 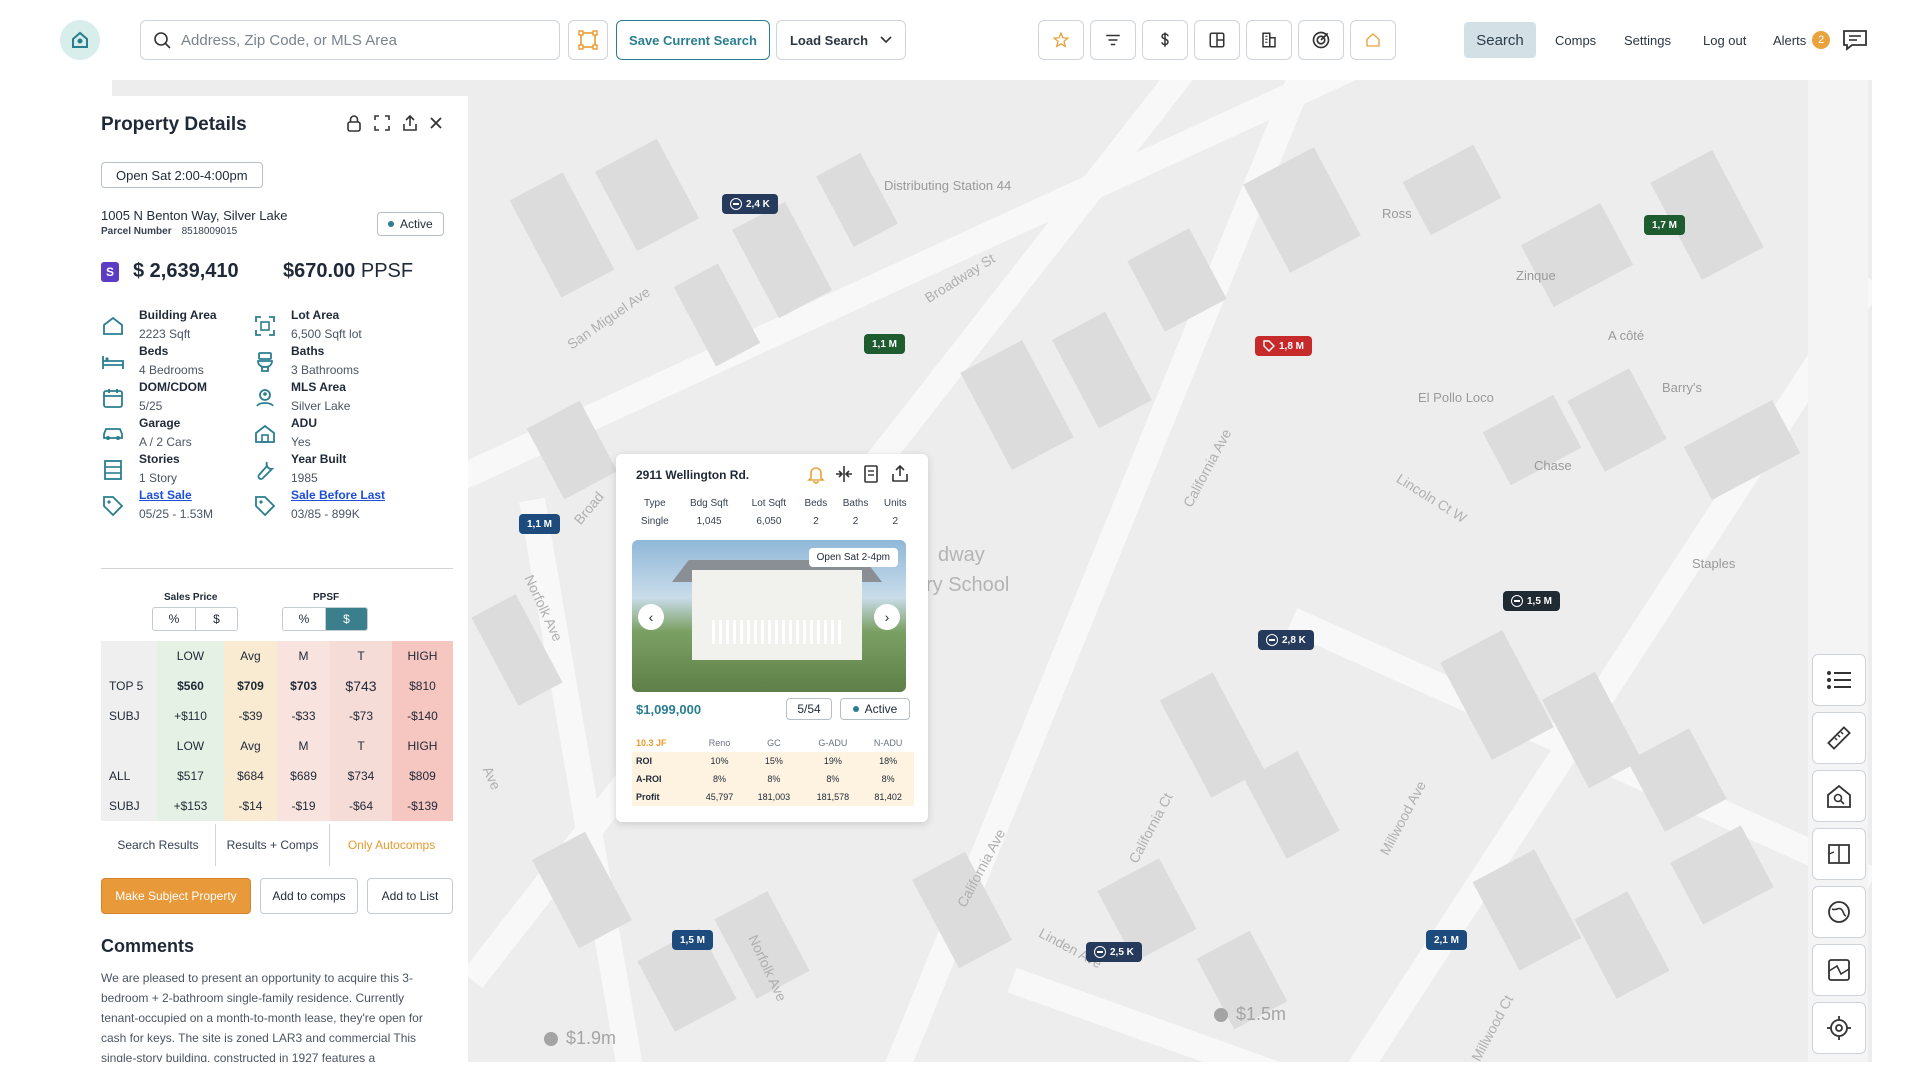 I want to click on compare-icon, so click(x=844, y=474).